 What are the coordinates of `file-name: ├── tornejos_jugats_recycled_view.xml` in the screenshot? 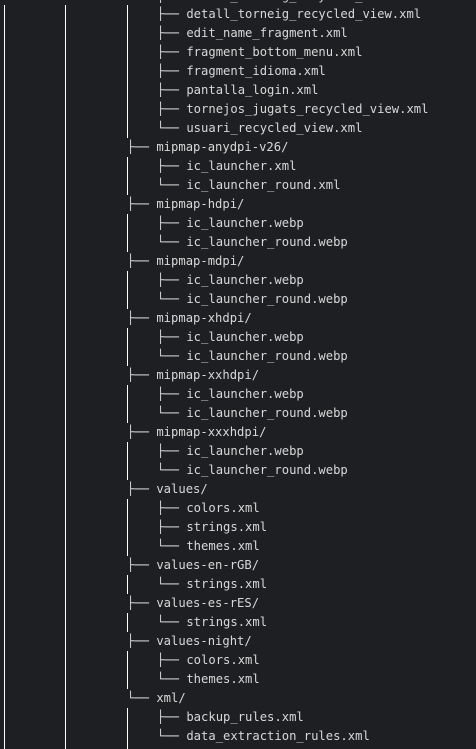 It's located at (293, 109).